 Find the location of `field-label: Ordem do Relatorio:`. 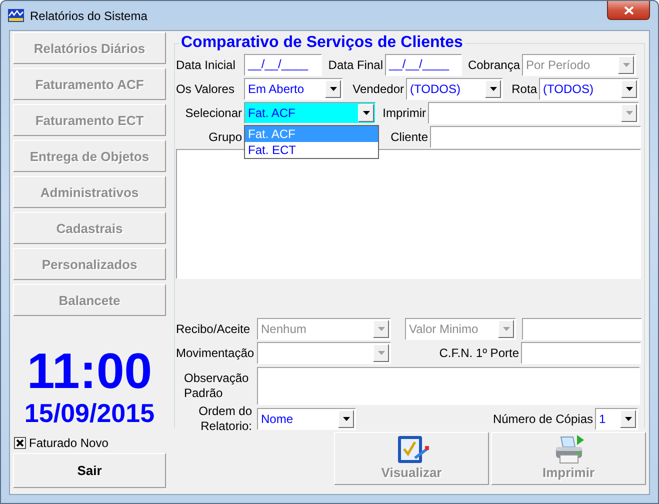

field-label: Ordem do Relatorio: is located at coordinates (225, 419).